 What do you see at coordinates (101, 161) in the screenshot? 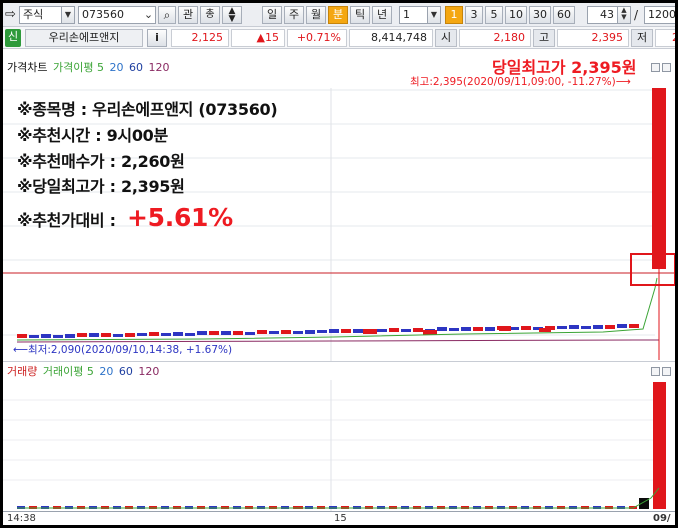
I see `info-rec-price: ※추천매수가 : 2,260원` at bounding box center [101, 161].